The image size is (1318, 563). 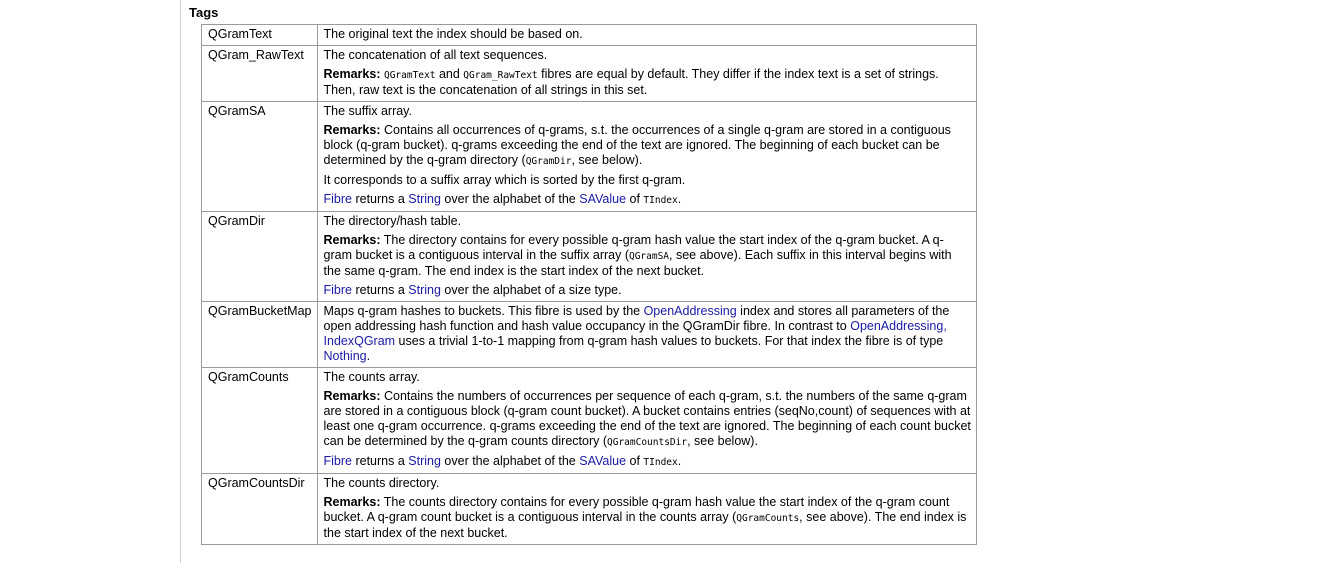 What do you see at coordinates (259, 509) in the screenshot?
I see `tag-name: QGramCountsDir` at bounding box center [259, 509].